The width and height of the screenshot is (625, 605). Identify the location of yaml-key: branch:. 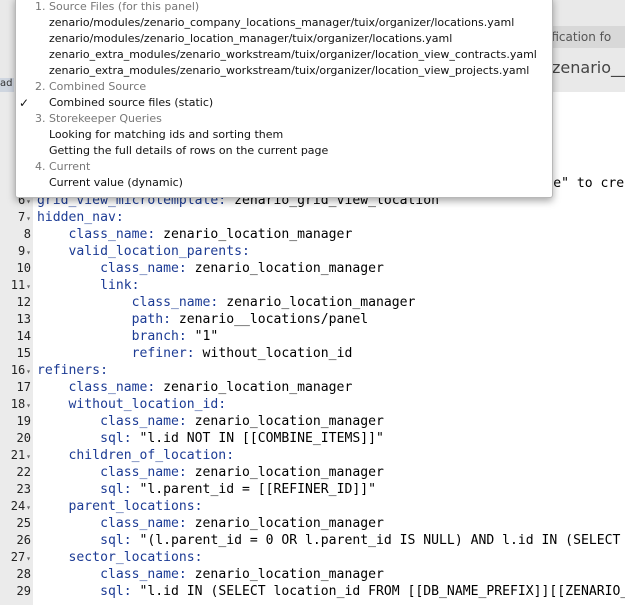
(112, 336).